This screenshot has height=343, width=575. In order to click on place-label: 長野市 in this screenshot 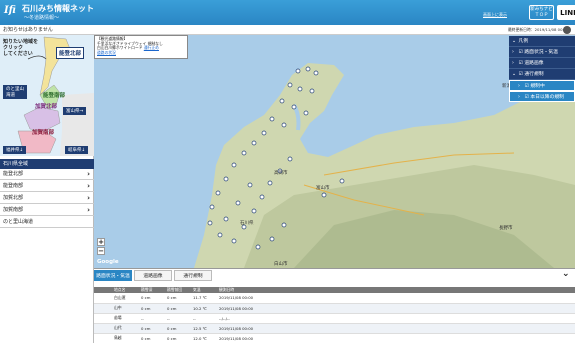, I will do `click(506, 228)`.